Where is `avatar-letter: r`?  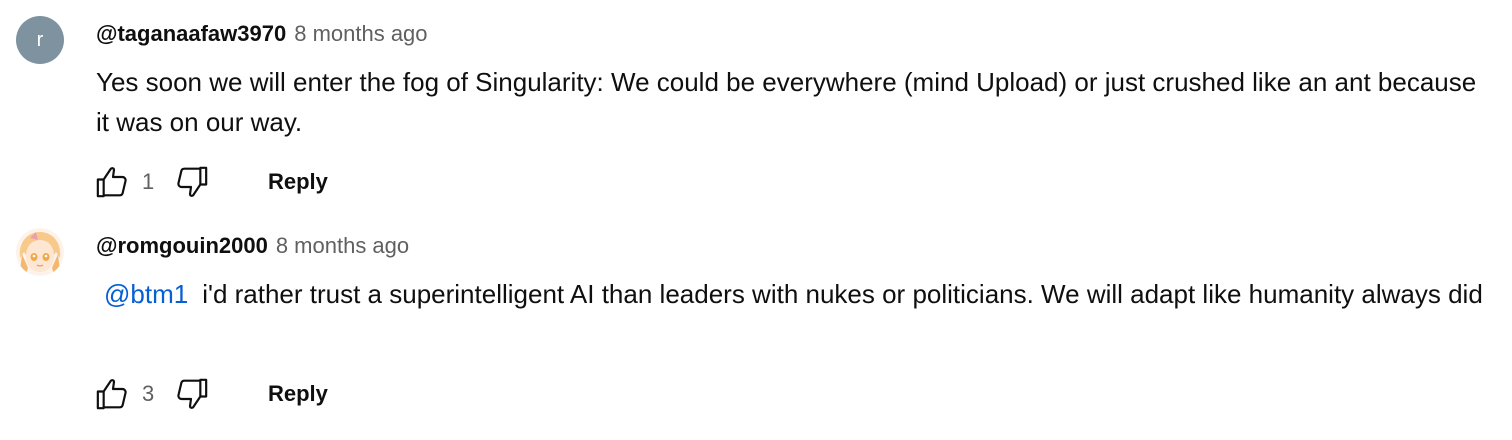 avatar-letter: r is located at coordinates (40, 39).